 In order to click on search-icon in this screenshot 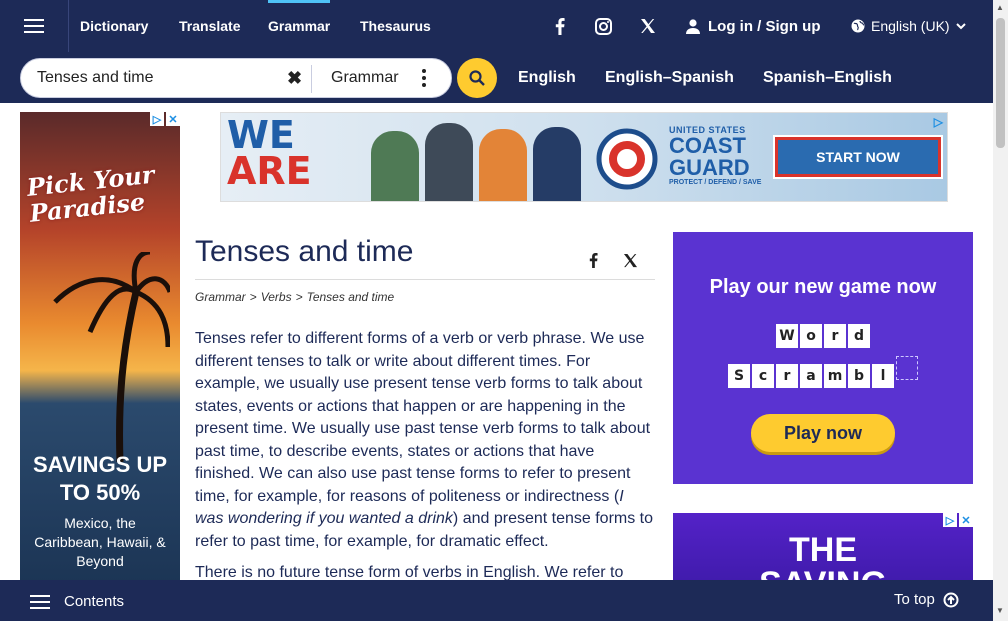, I will do `click(477, 78)`.